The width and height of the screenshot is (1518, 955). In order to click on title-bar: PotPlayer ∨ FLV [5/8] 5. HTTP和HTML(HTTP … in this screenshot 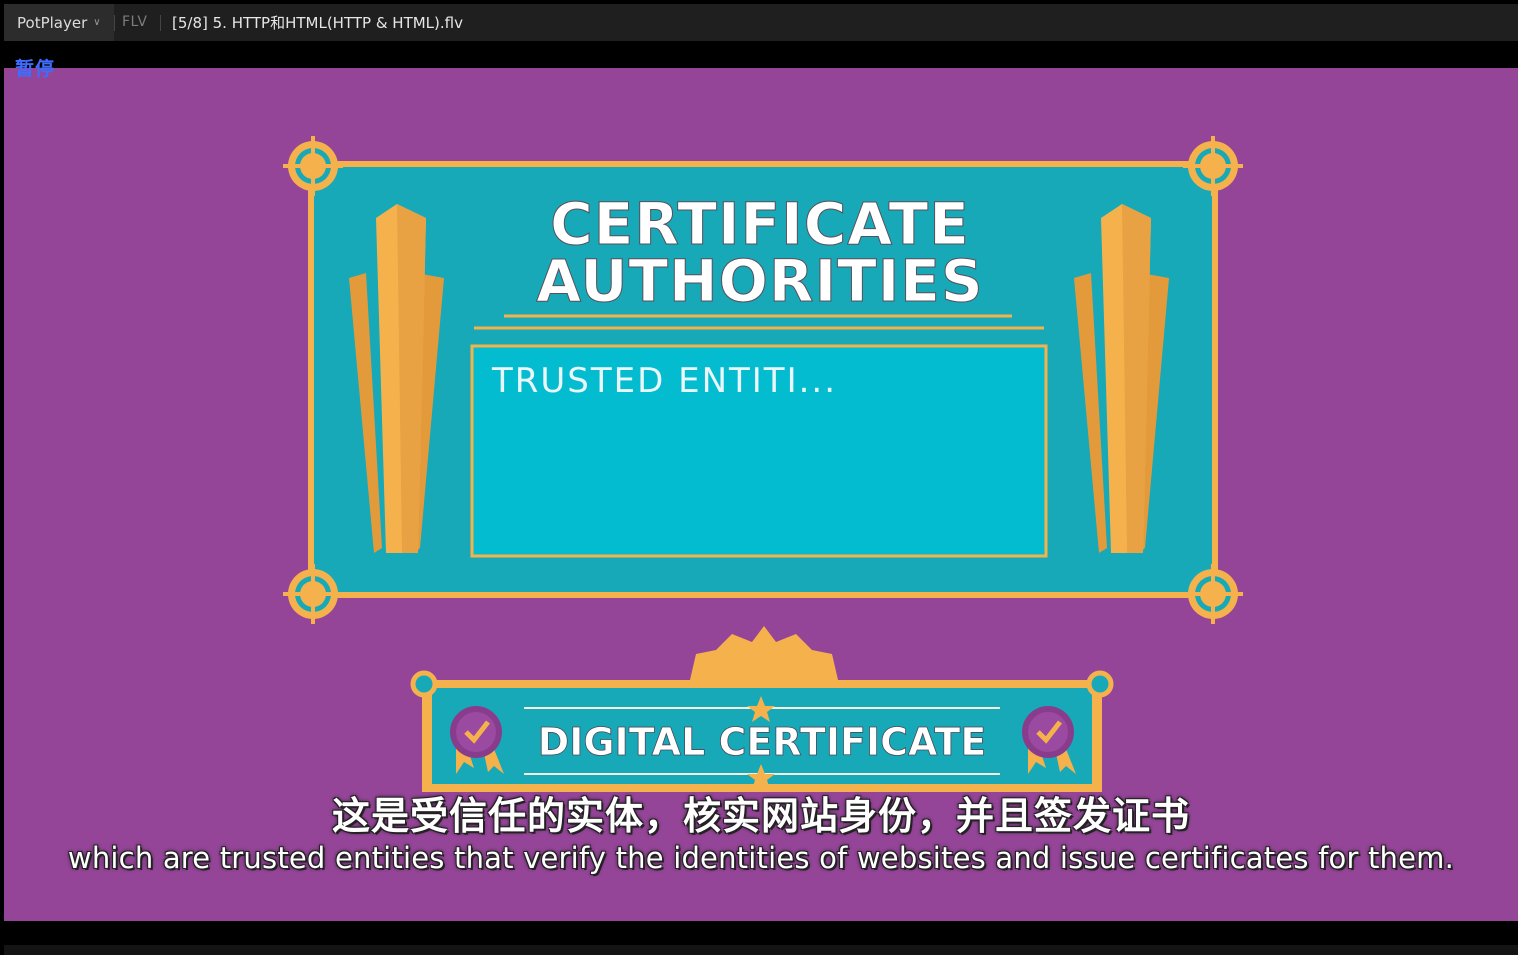, I will do `click(761, 22)`.